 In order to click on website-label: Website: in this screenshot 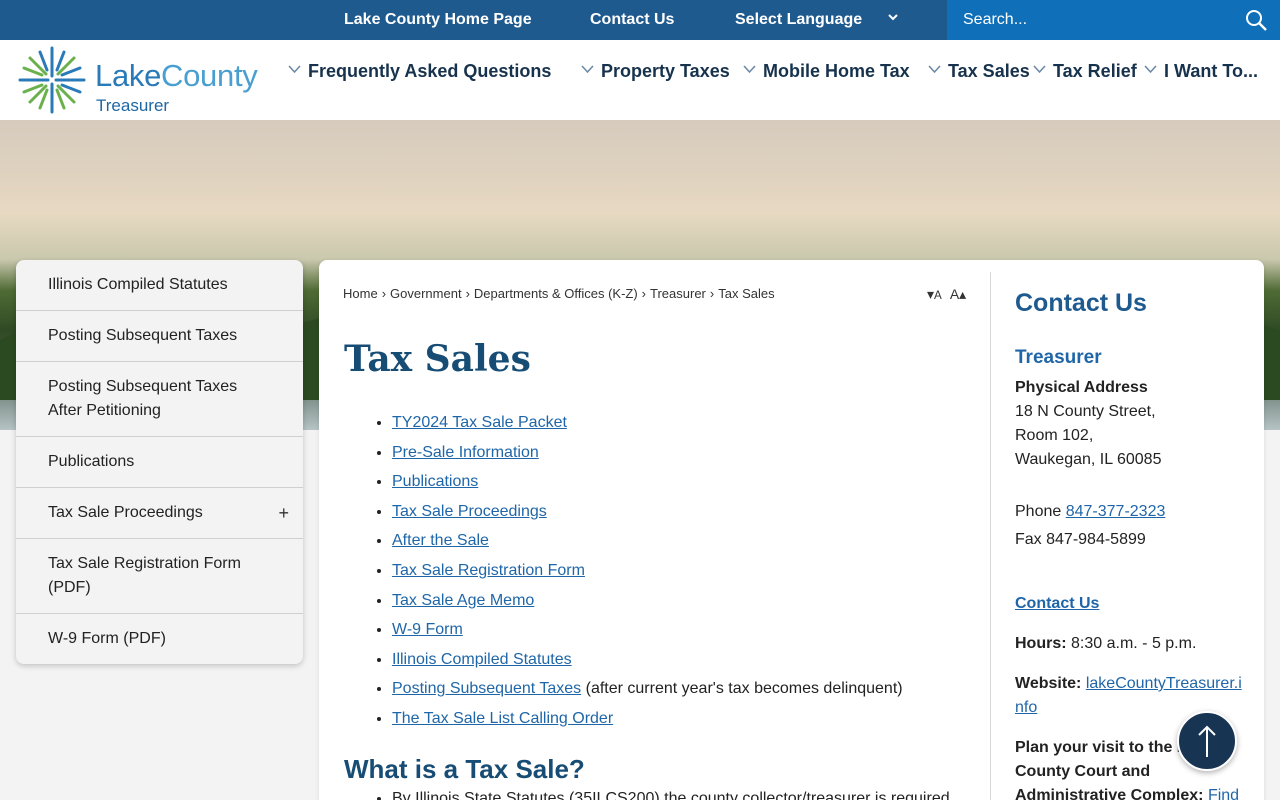, I will do `click(1048, 683)`.